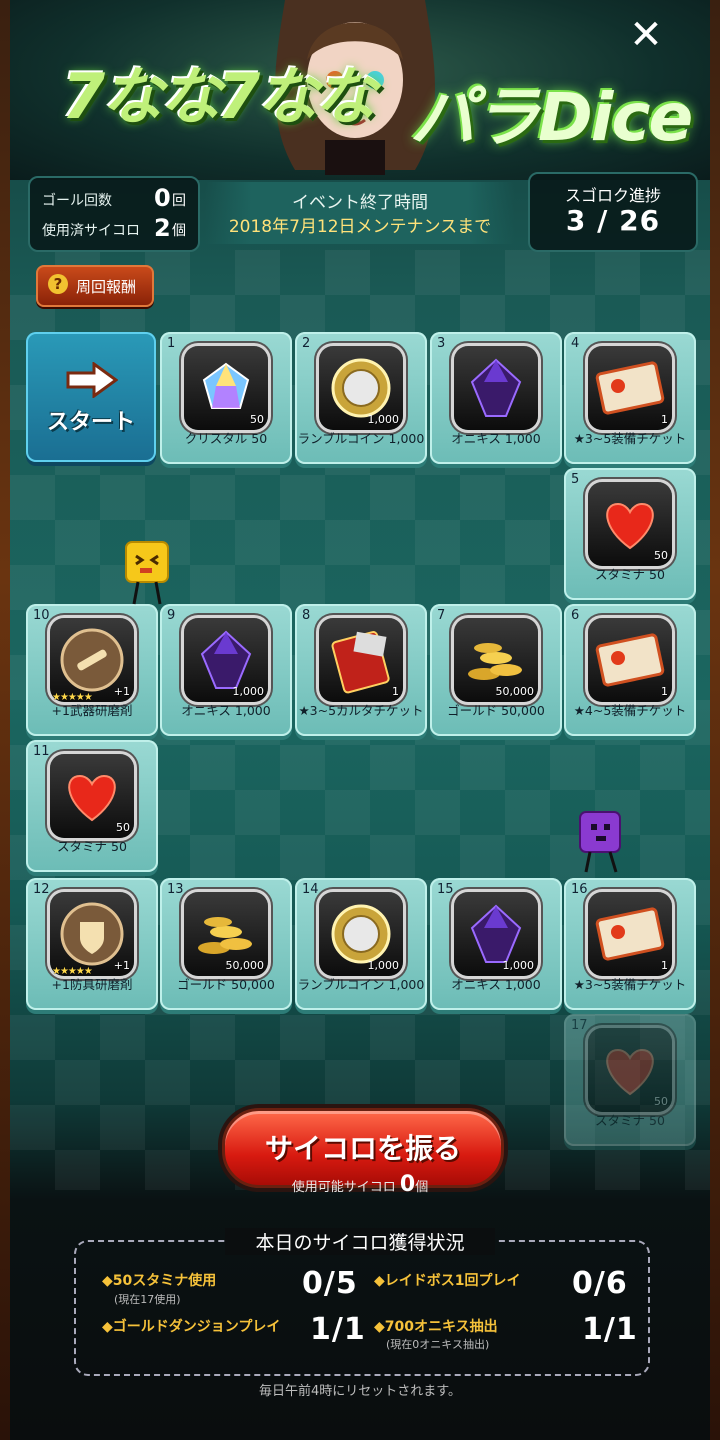 The width and height of the screenshot is (720, 1440). What do you see at coordinates (121, 691) in the screenshot?
I see `tile-quantity: +1` at bounding box center [121, 691].